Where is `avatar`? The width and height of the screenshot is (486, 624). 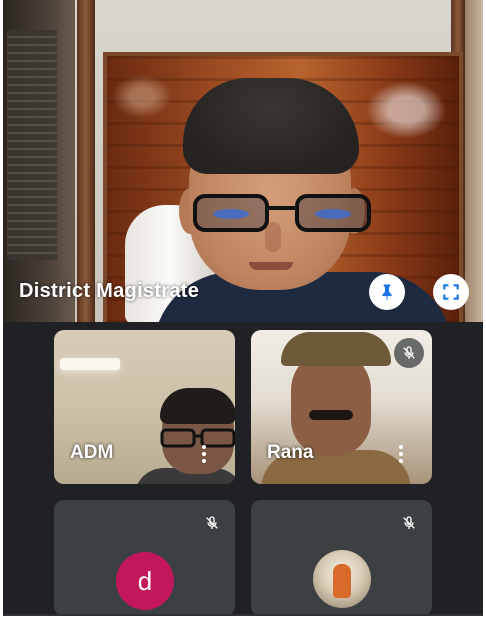 avatar is located at coordinates (342, 579).